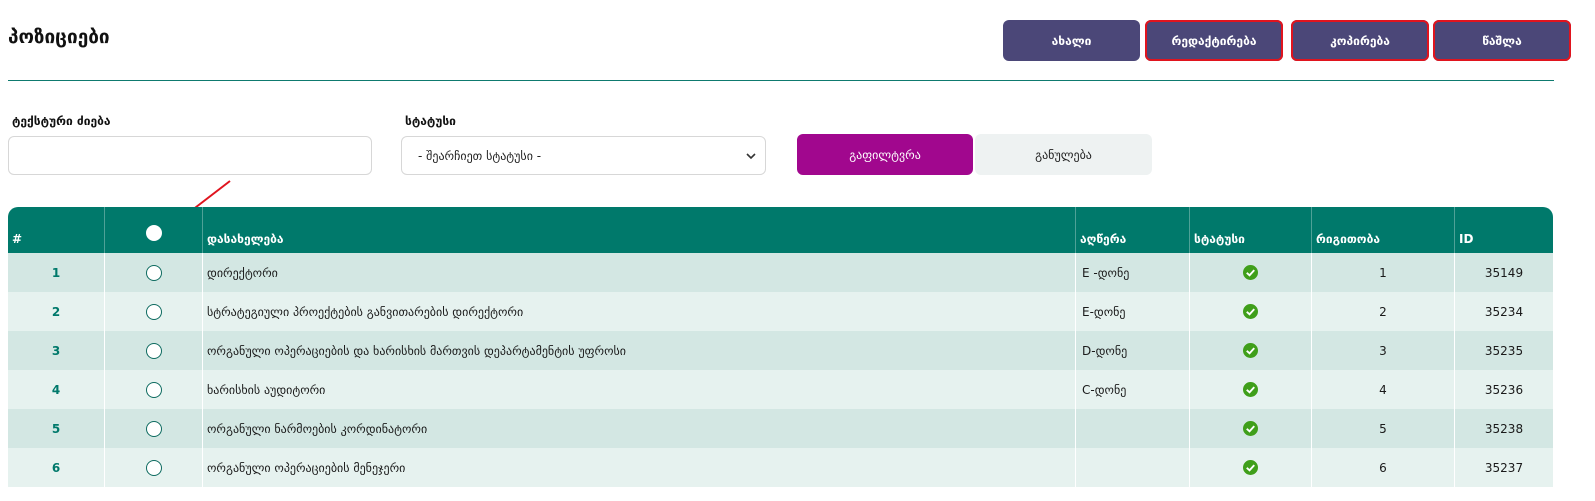 Image resolution: width=1595 pixels, height=501 pixels. What do you see at coordinates (781, 80) in the screenshot?
I see `header-divider` at bounding box center [781, 80].